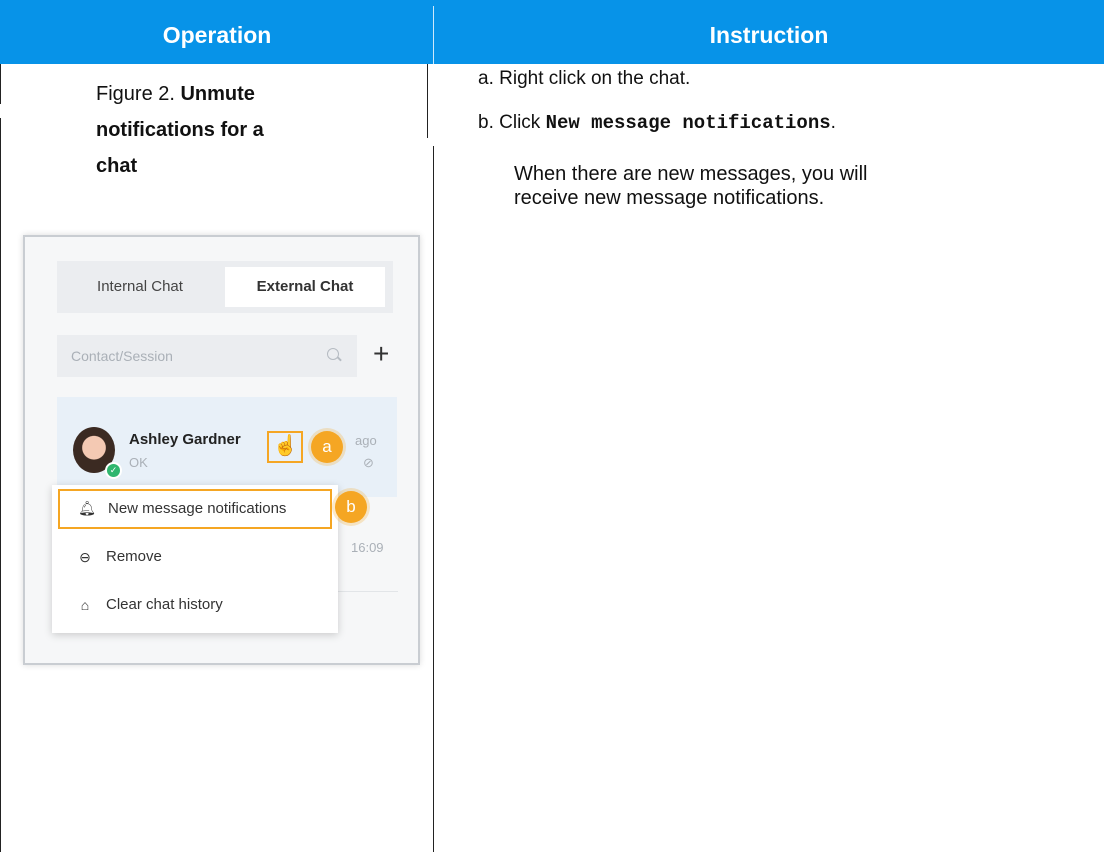  What do you see at coordinates (217, 35) in the screenshot?
I see `operation-header: Operation` at bounding box center [217, 35].